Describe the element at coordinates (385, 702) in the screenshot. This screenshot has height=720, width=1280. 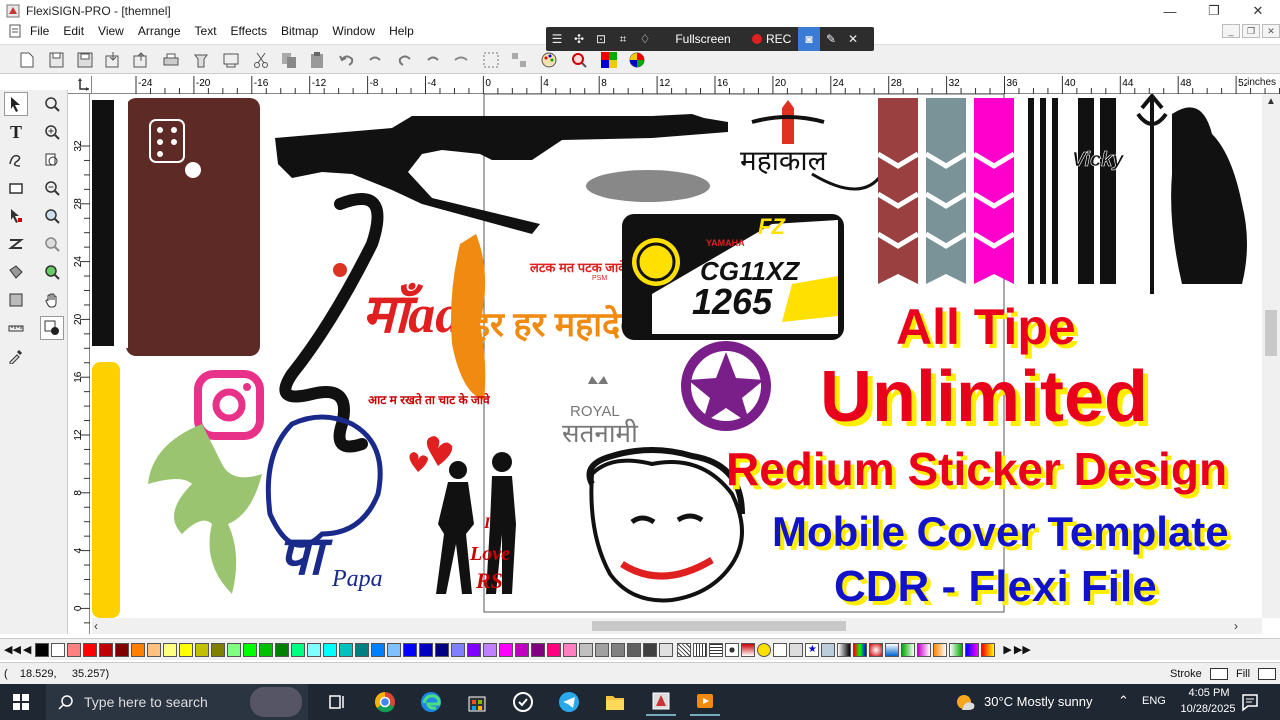
I see `chrome-icon` at that location.